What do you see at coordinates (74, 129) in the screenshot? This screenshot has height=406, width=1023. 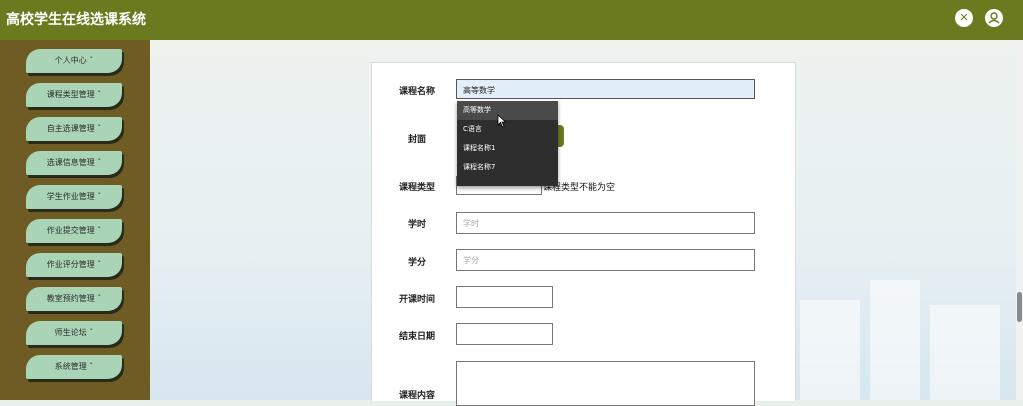 I see `sidebar-item-self-selection: 自主选课管理 ˇ` at bounding box center [74, 129].